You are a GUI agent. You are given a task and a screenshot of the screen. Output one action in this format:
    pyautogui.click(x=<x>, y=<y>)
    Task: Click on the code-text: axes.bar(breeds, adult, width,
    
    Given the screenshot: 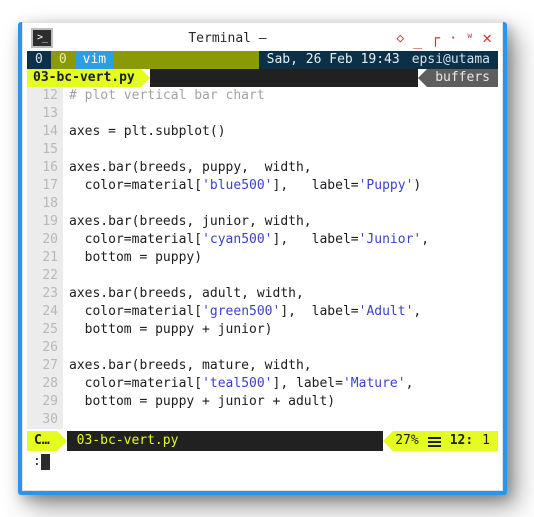 What is the action you would take?
    pyautogui.click(x=183, y=294)
    